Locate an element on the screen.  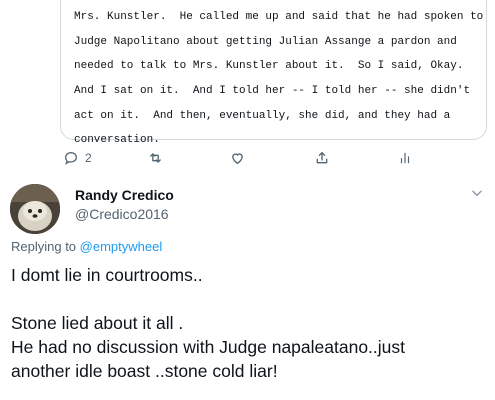
like-button is located at coordinates (237, 158).